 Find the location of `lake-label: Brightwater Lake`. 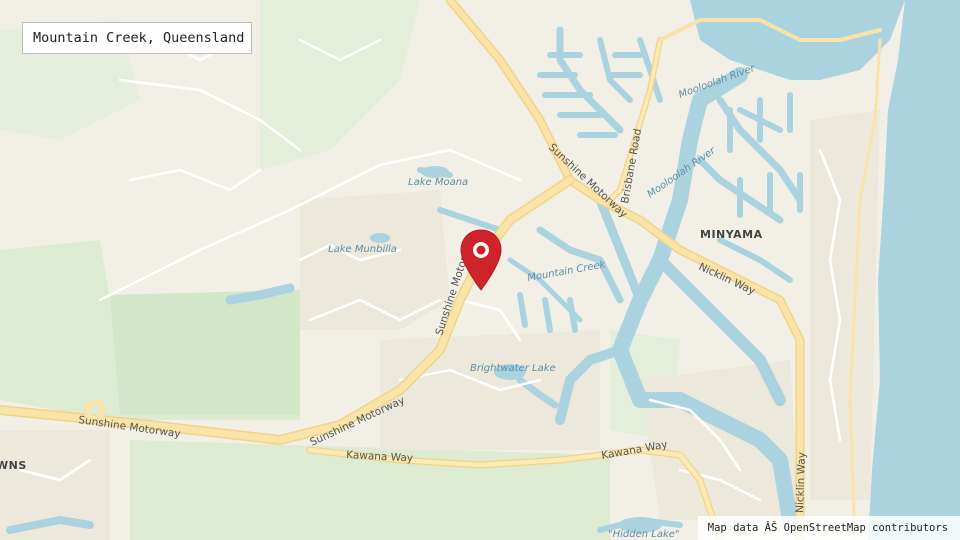

lake-label: Brightwater Lake is located at coordinates (513, 368).